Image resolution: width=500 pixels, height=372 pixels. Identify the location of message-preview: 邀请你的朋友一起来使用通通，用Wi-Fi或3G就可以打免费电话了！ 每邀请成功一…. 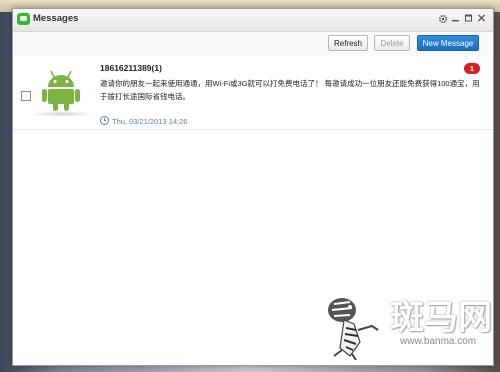
(290, 90).